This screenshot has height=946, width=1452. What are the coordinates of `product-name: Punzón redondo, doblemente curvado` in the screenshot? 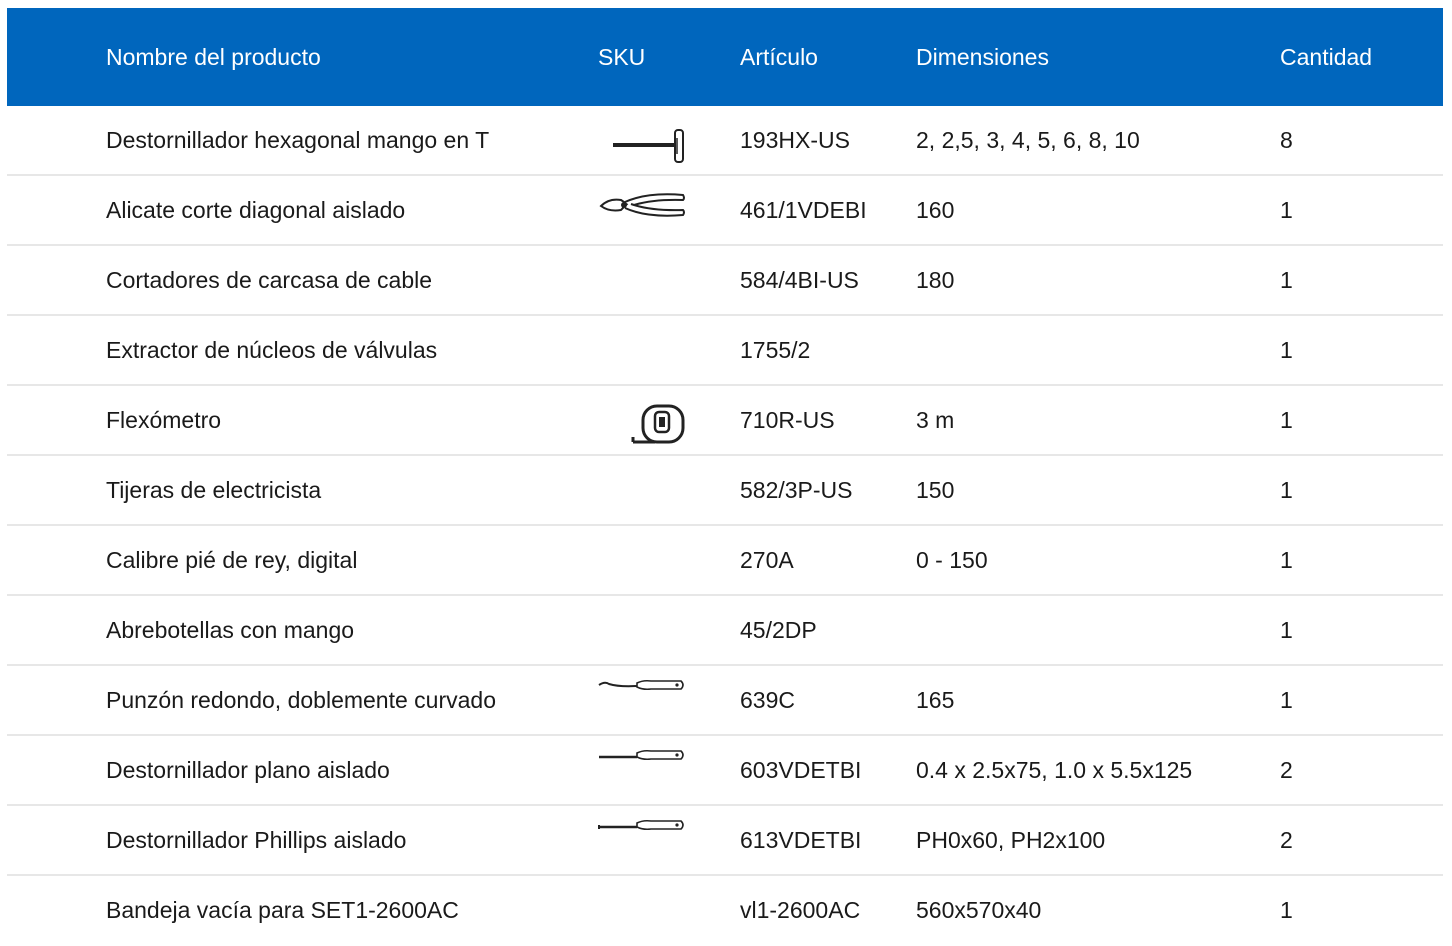 It's located at (301, 699).